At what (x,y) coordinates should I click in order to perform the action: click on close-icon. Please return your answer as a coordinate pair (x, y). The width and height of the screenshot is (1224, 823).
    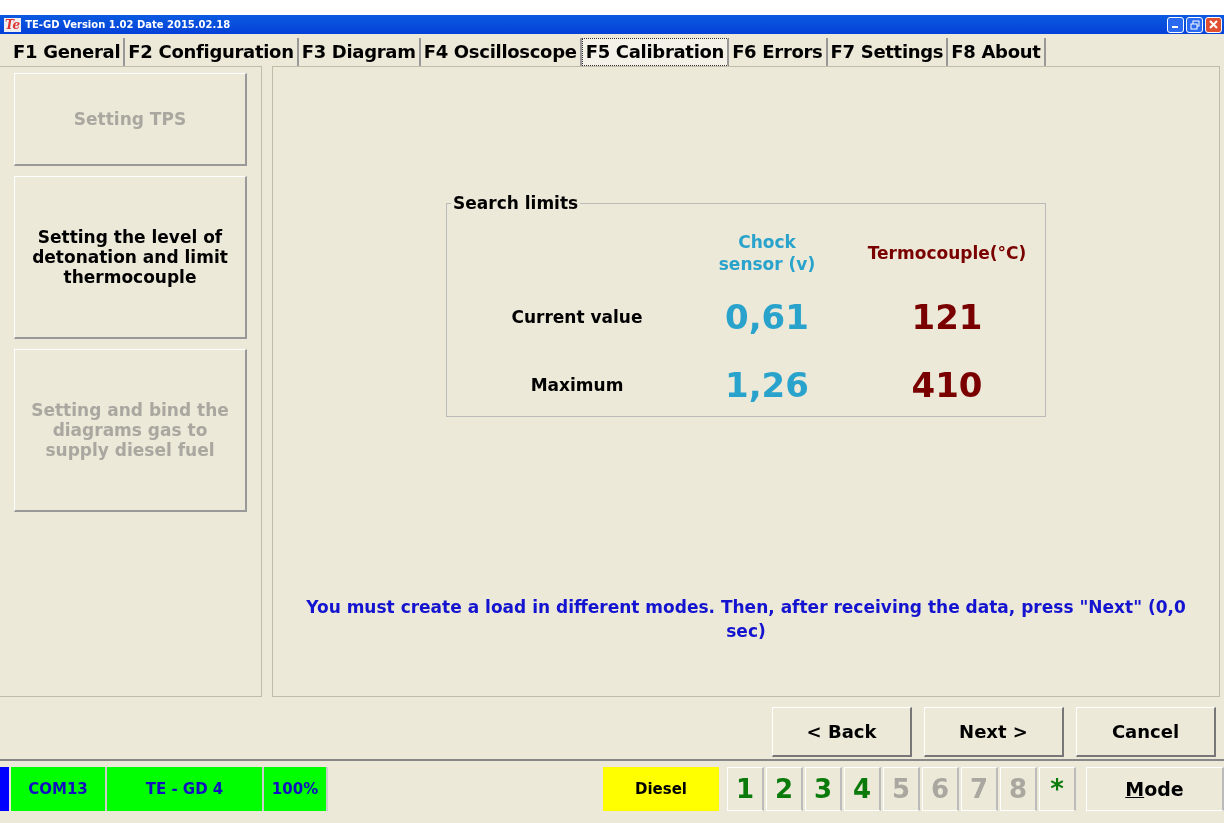
    Looking at the image, I should click on (1213, 24).